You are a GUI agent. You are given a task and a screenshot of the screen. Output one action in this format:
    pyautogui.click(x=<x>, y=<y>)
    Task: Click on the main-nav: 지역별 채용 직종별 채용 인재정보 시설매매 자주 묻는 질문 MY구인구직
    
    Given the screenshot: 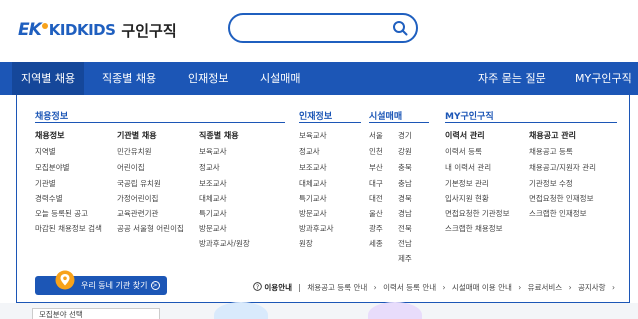 What is the action you would take?
    pyautogui.click(x=319, y=78)
    